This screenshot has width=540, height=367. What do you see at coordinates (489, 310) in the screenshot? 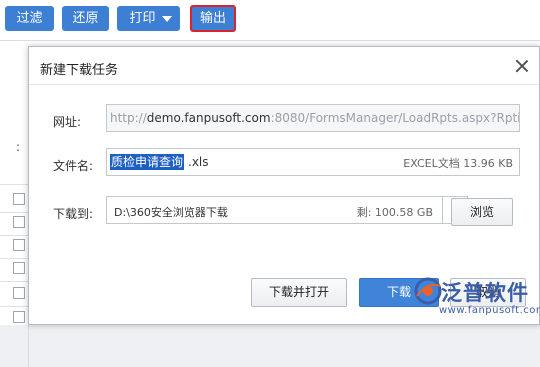
I see `watermark-url: www.fanpusoft.com` at bounding box center [489, 310].